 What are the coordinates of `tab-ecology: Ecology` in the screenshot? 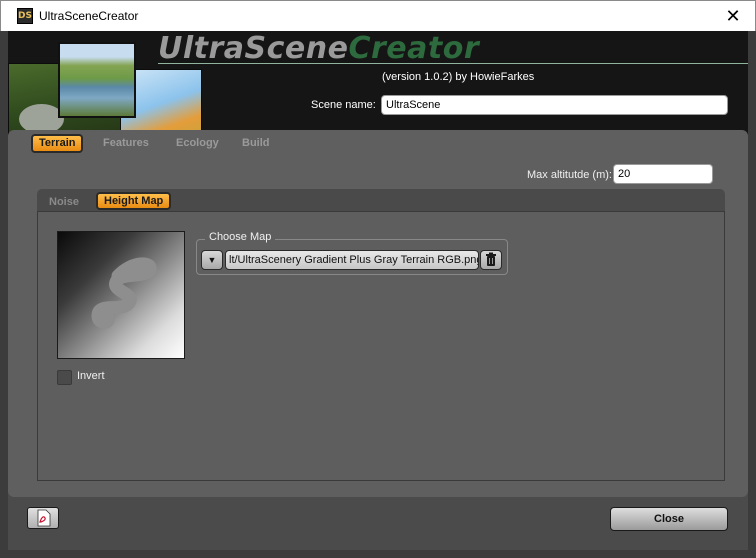 It's located at (197, 143).